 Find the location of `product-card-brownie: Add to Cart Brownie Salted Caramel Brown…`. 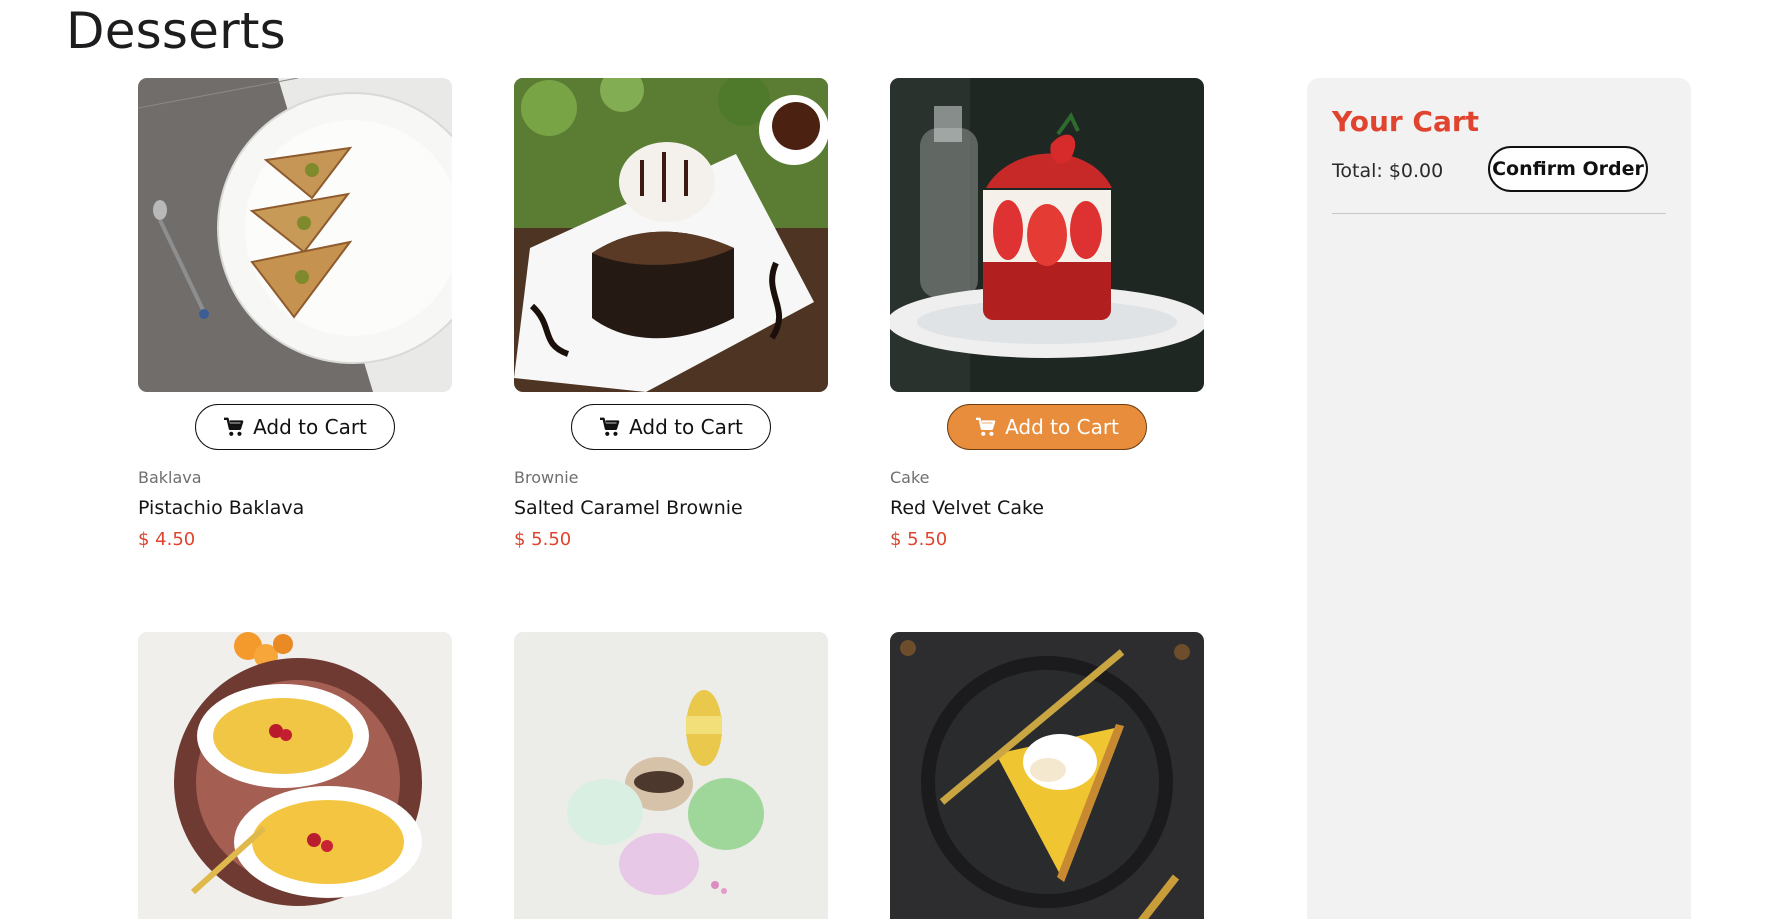

product-card-brownie: Add to Cart Brownie Salted Caramel Brown… is located at coordinates (671, 314).